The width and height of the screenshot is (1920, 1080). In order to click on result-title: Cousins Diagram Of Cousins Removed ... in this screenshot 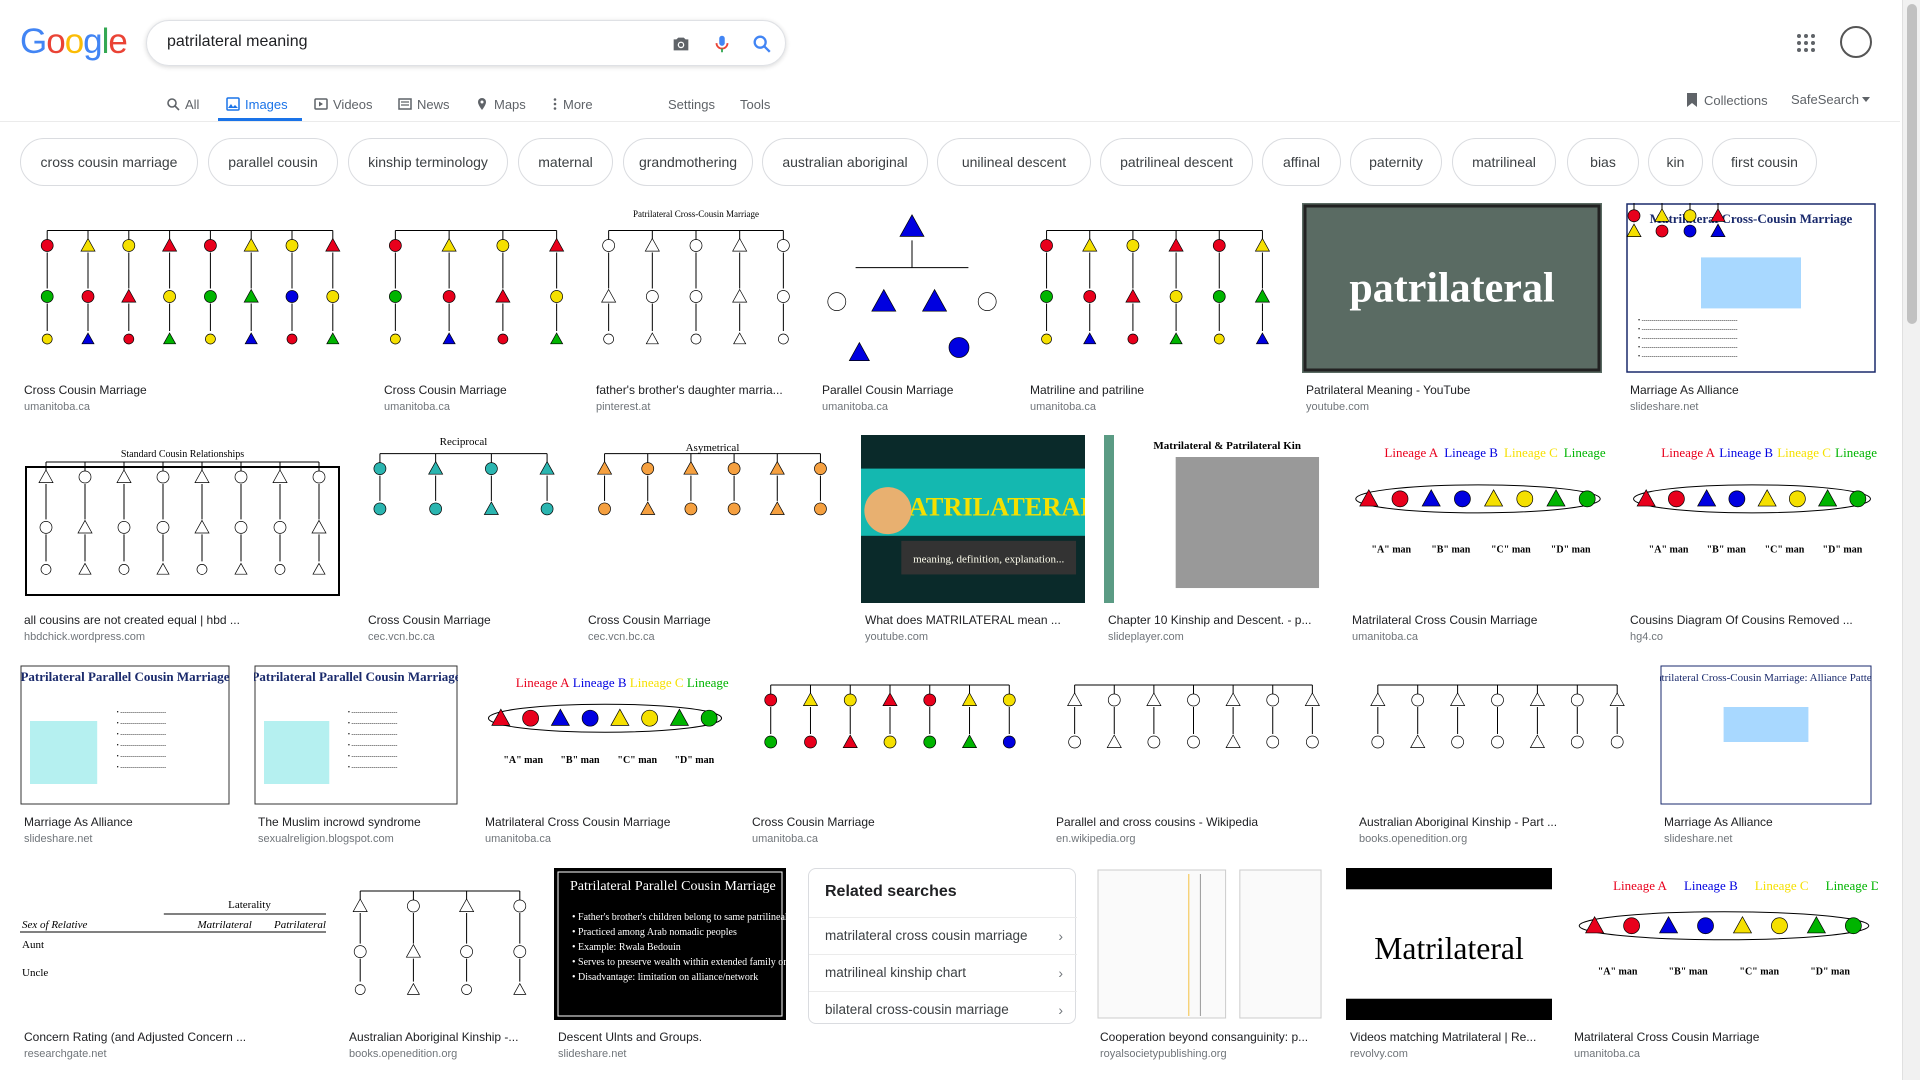, I will do `click(1754, 620)`.